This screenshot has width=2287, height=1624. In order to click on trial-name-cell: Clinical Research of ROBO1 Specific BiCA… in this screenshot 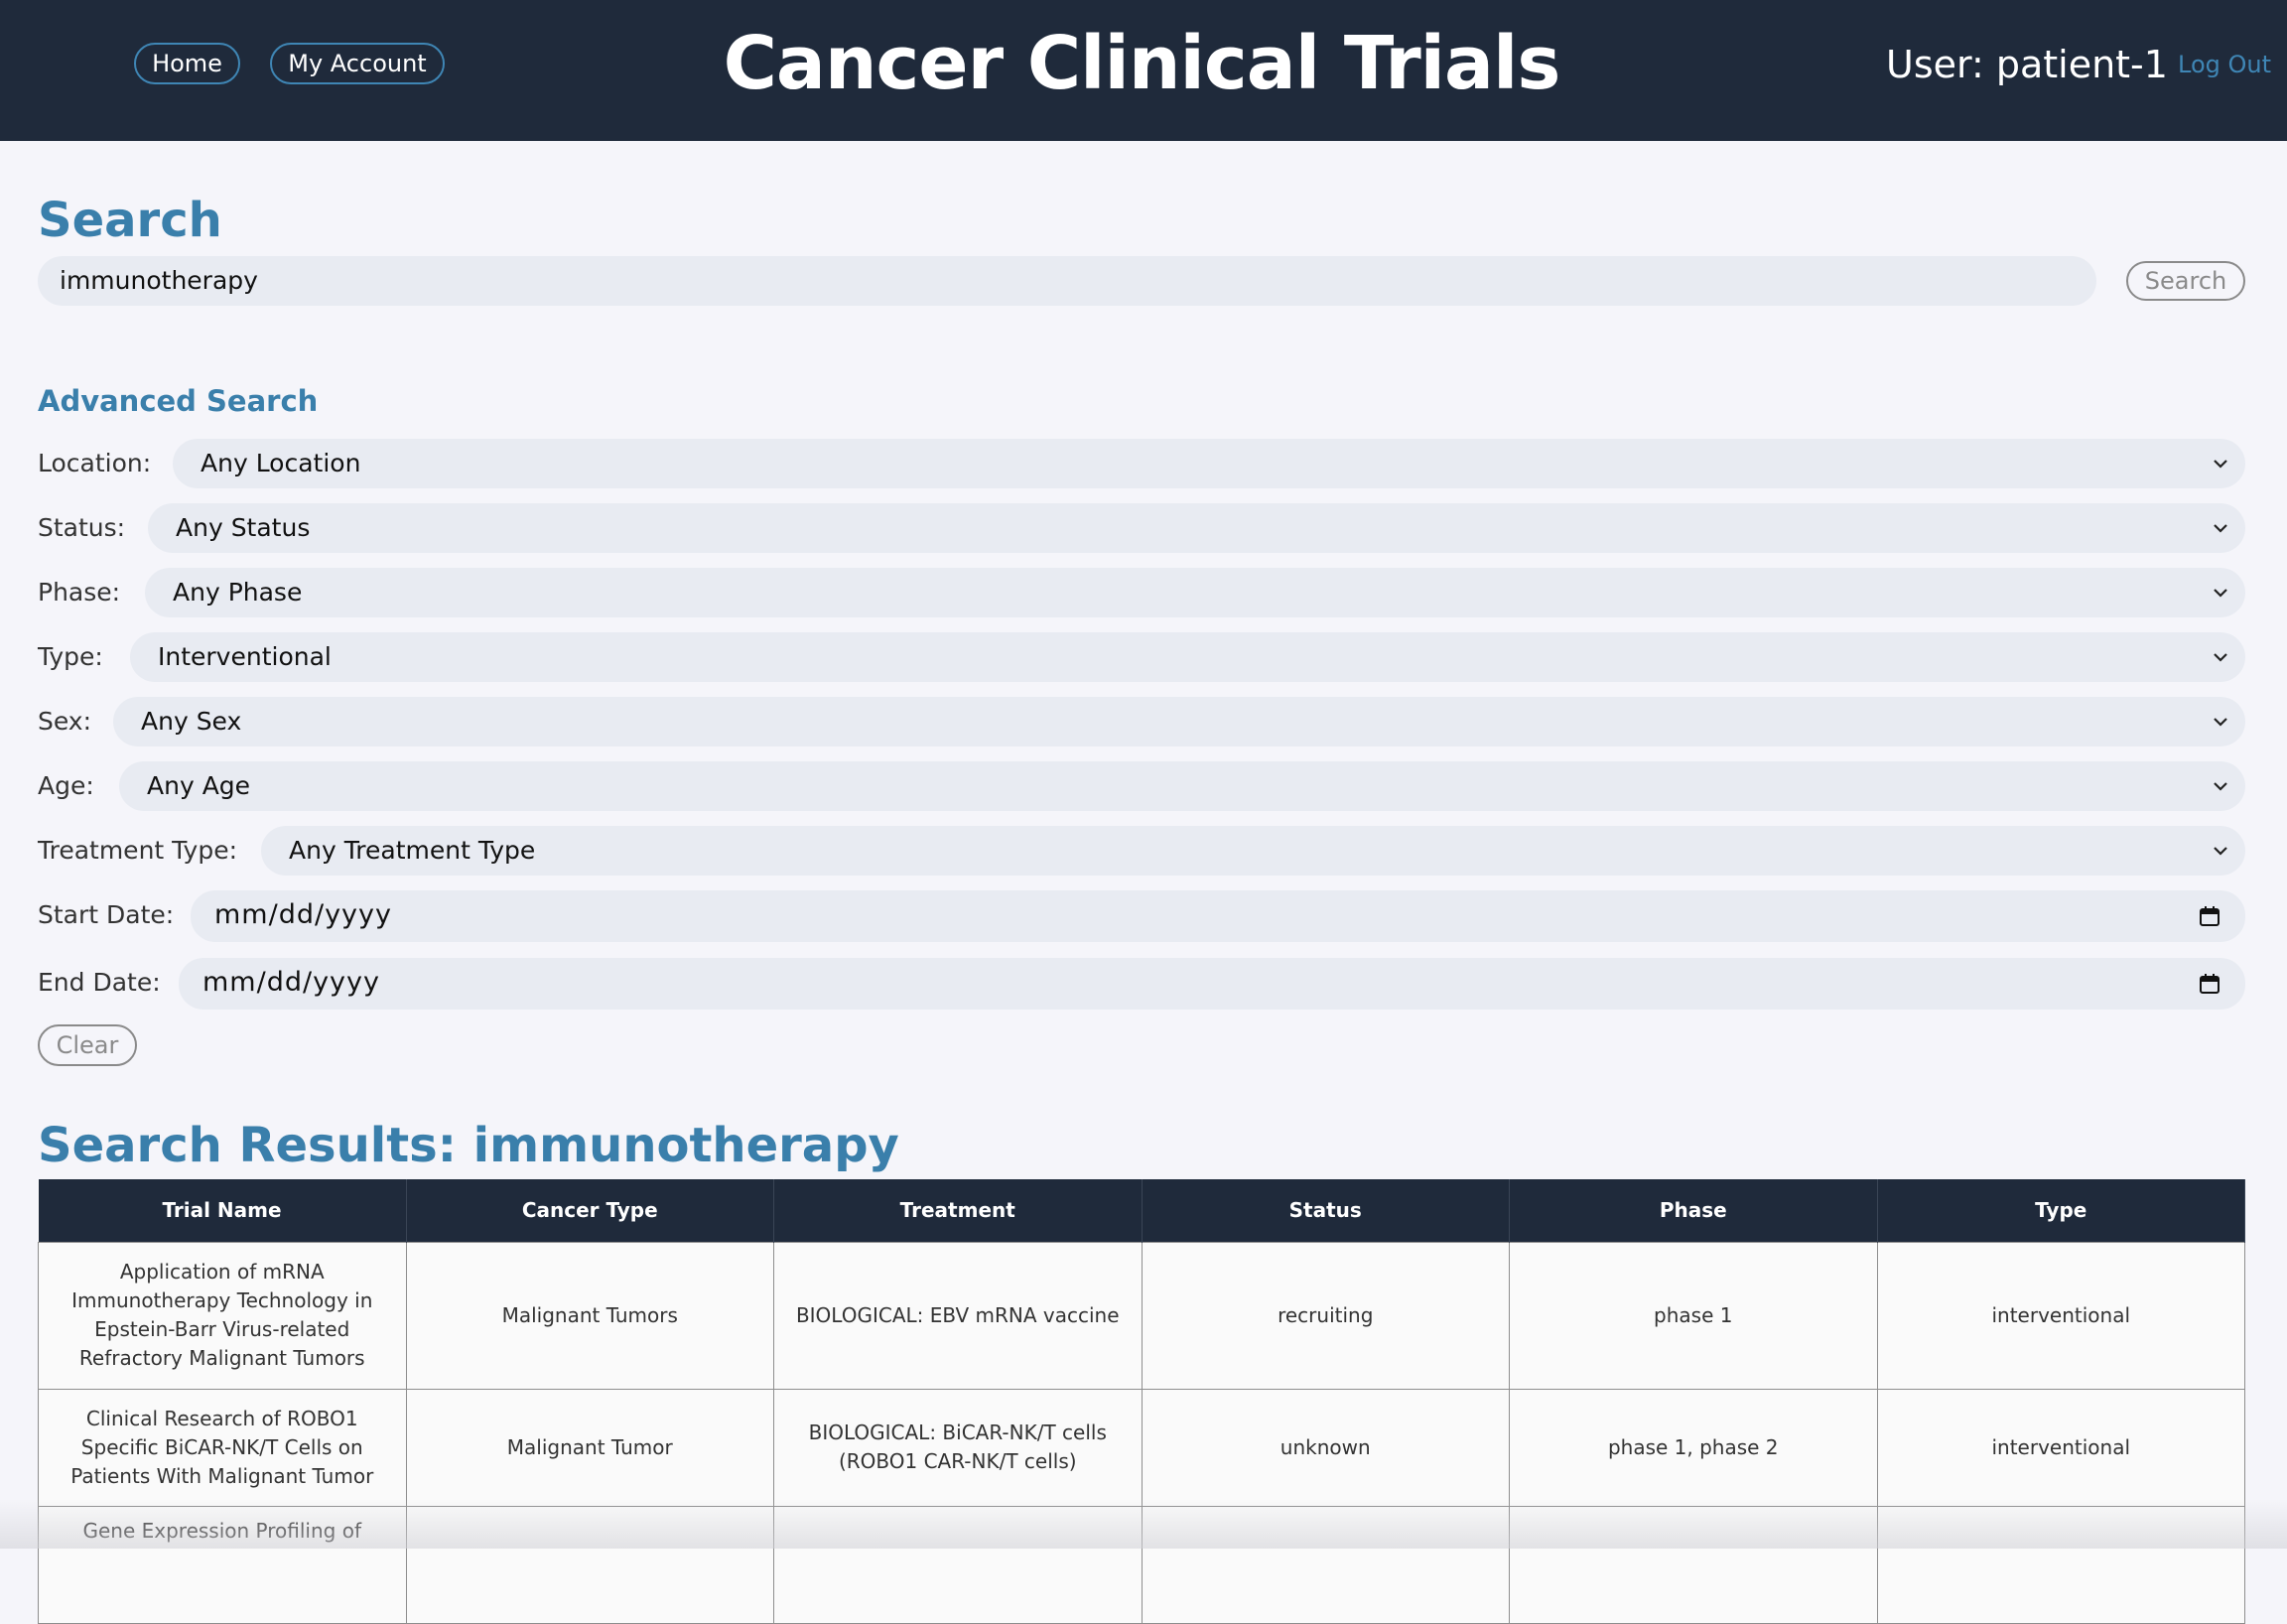, I will do `click(222, 1447)`.